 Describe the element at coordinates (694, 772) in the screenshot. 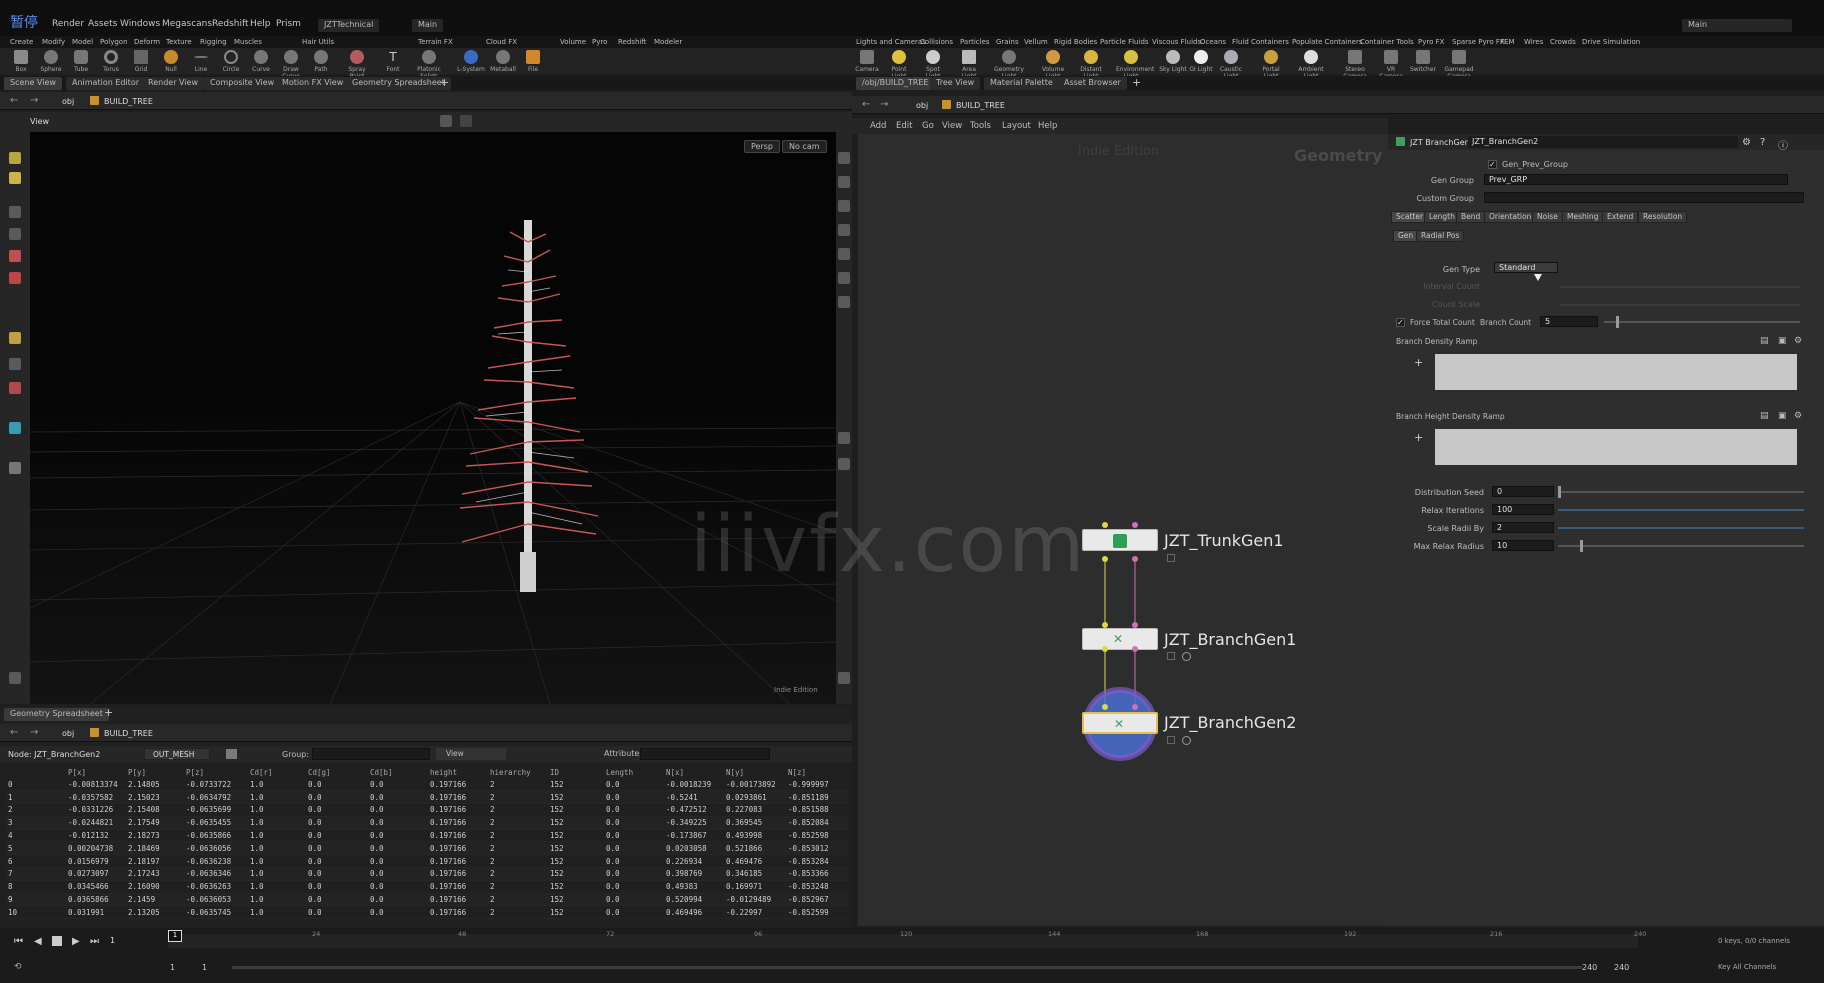

I see `ss-col-nx: N[x]` at that location.